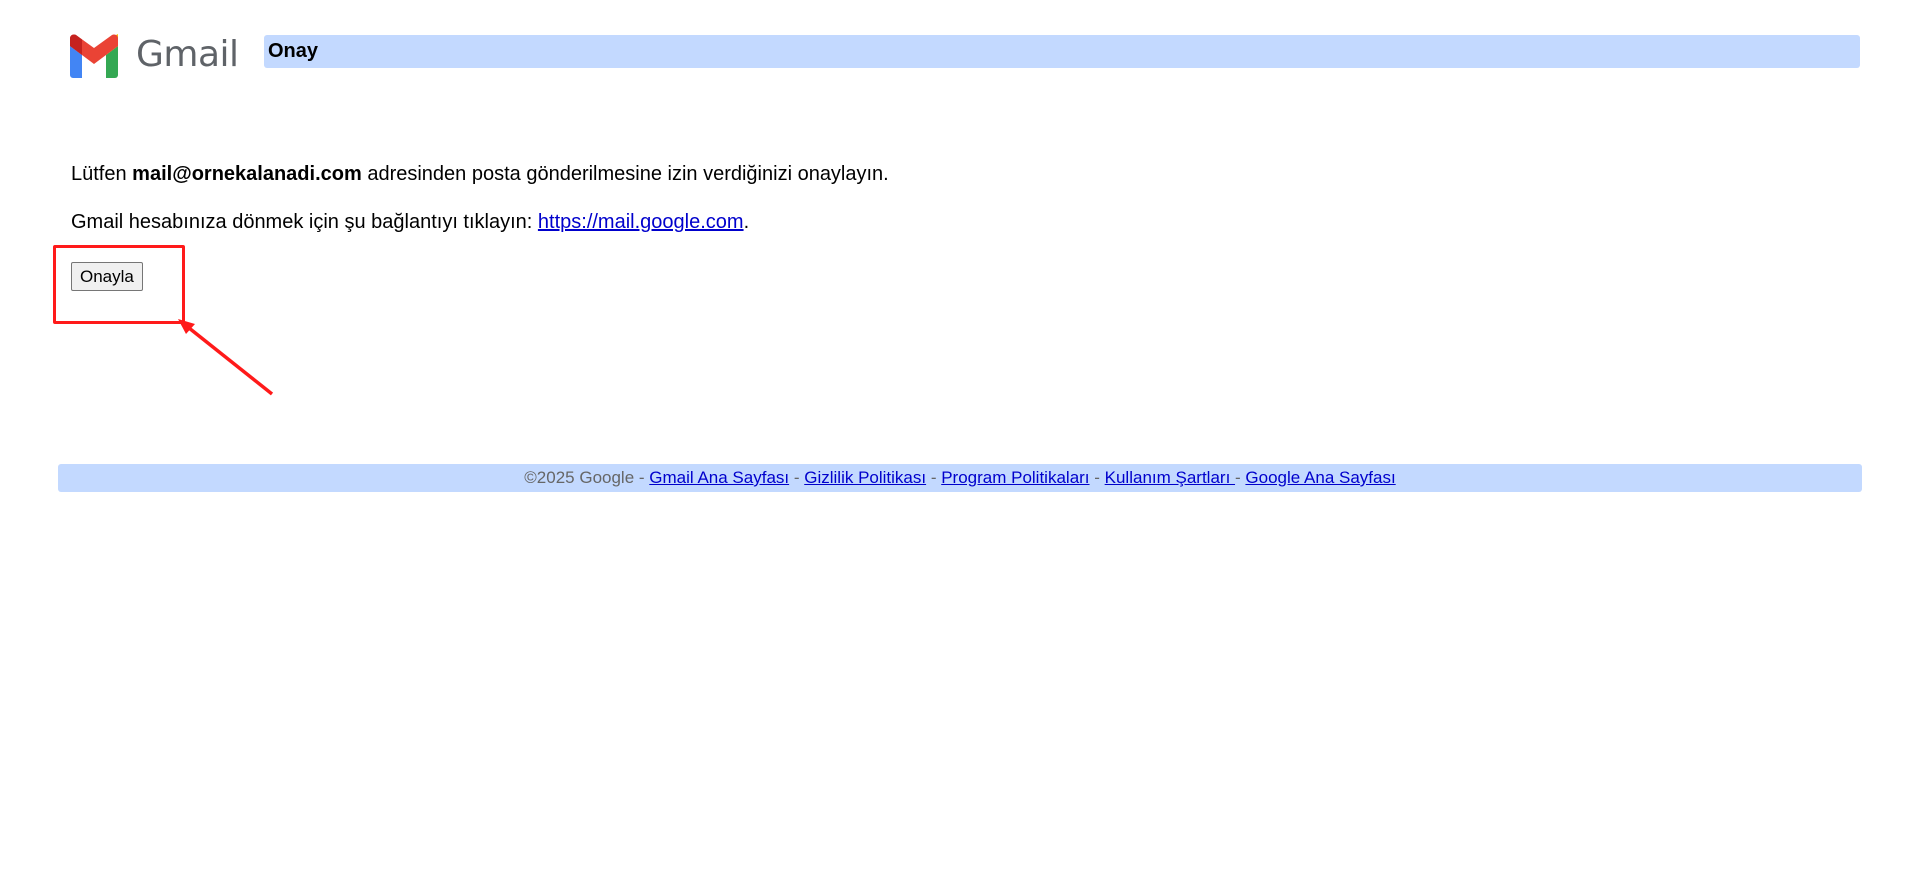 This screenshot has width=1919, height=877. What do you see at coordinates (1062, 51) in the screenshot?
I see `title-bar: Onay` at bounding box center [1062, 51].